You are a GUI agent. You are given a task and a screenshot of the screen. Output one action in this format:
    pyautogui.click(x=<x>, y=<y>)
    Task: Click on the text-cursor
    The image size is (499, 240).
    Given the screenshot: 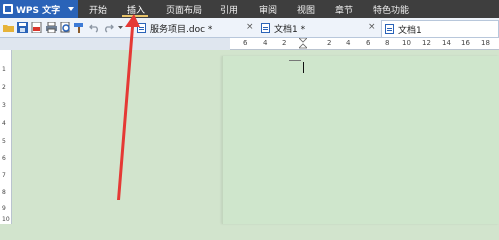 What is the action you would take?
    pyautogui.click(x=303, y=67)
    